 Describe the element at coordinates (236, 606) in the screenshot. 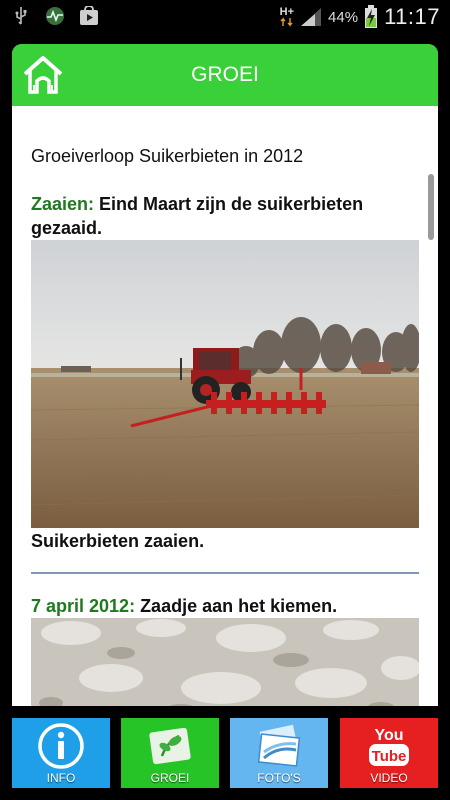

I see `entry-text: Zaadje aan het kiemen.` at that location.